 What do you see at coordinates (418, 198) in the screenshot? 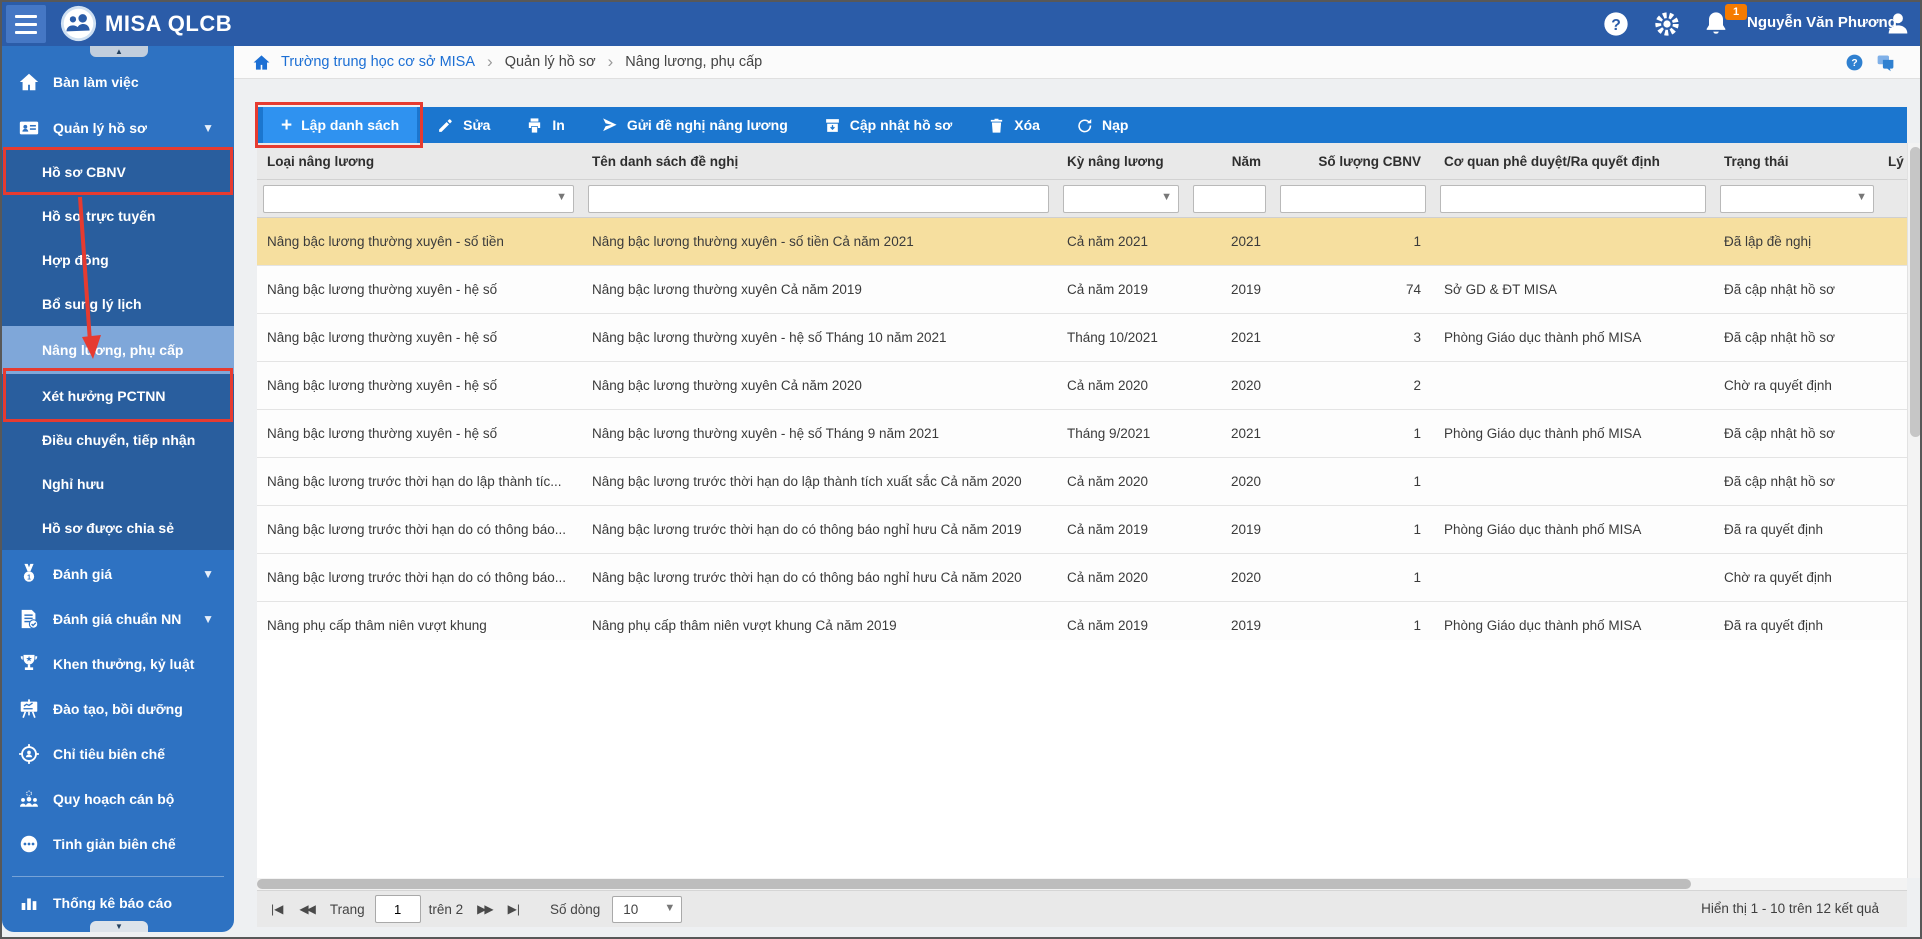
I see `filter-type-select: ▼` at bounding box center [418, 198].